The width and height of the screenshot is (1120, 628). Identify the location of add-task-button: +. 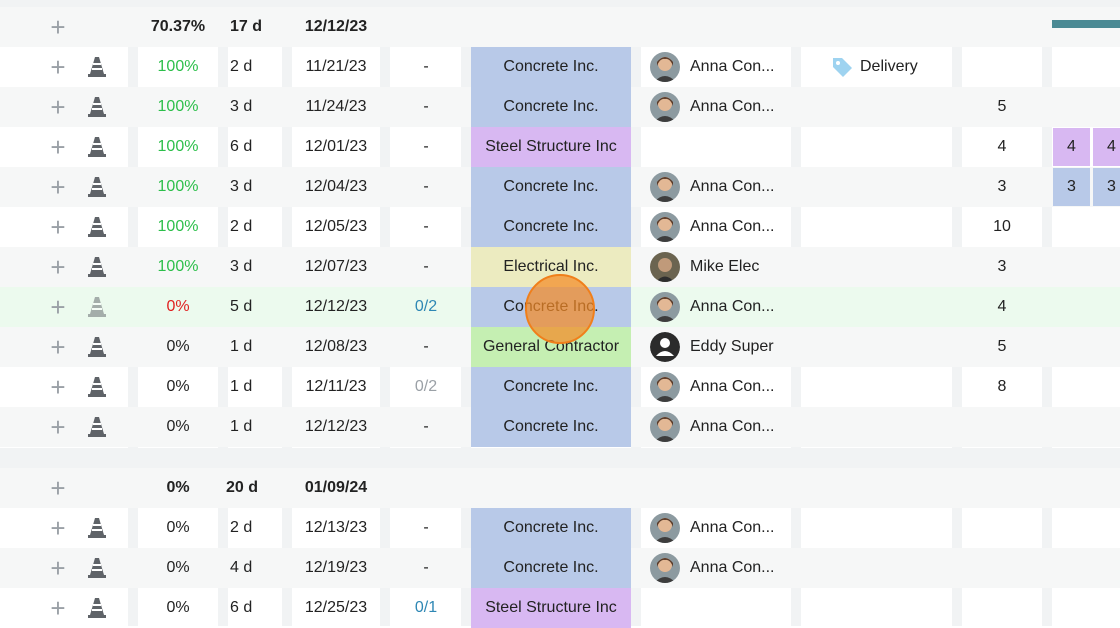
(58, 488).